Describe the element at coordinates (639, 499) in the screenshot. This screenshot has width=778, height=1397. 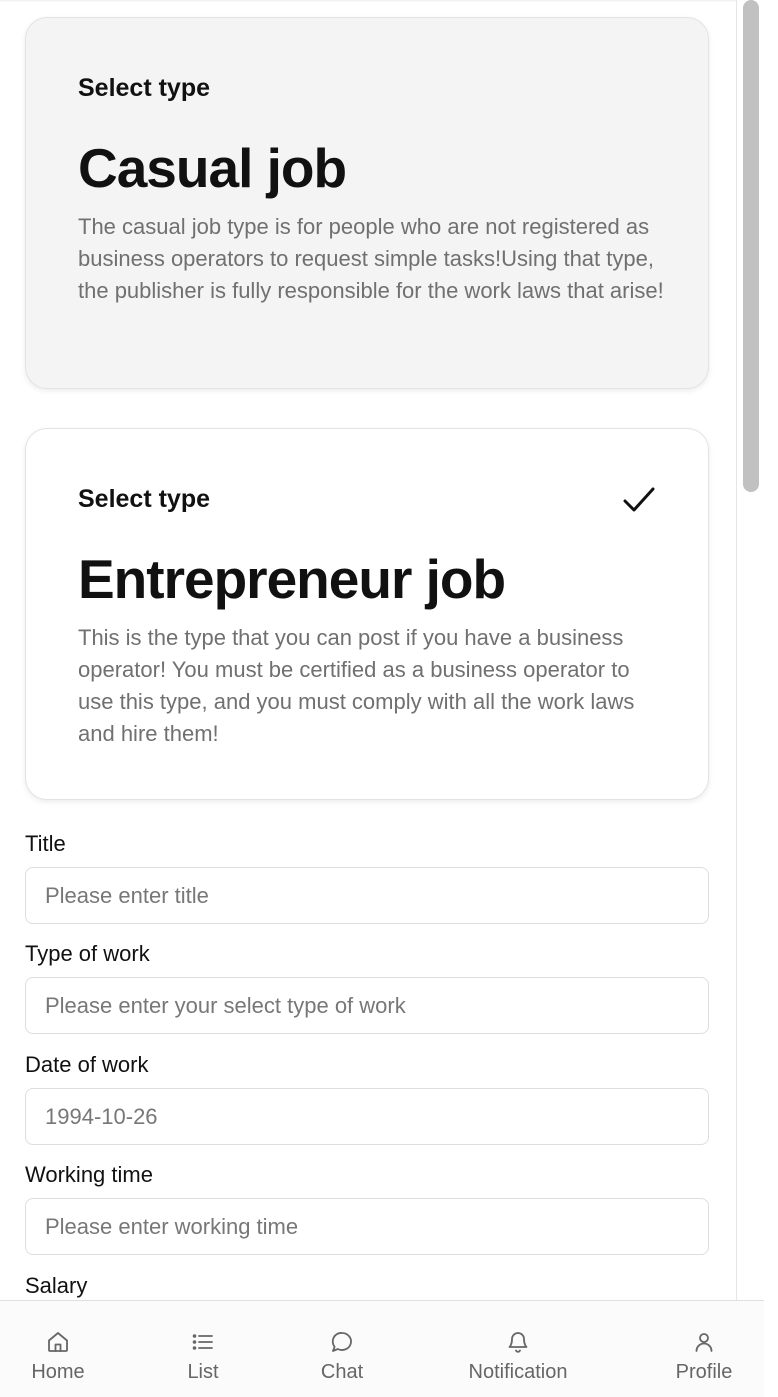
I see `check-icon` at that location.